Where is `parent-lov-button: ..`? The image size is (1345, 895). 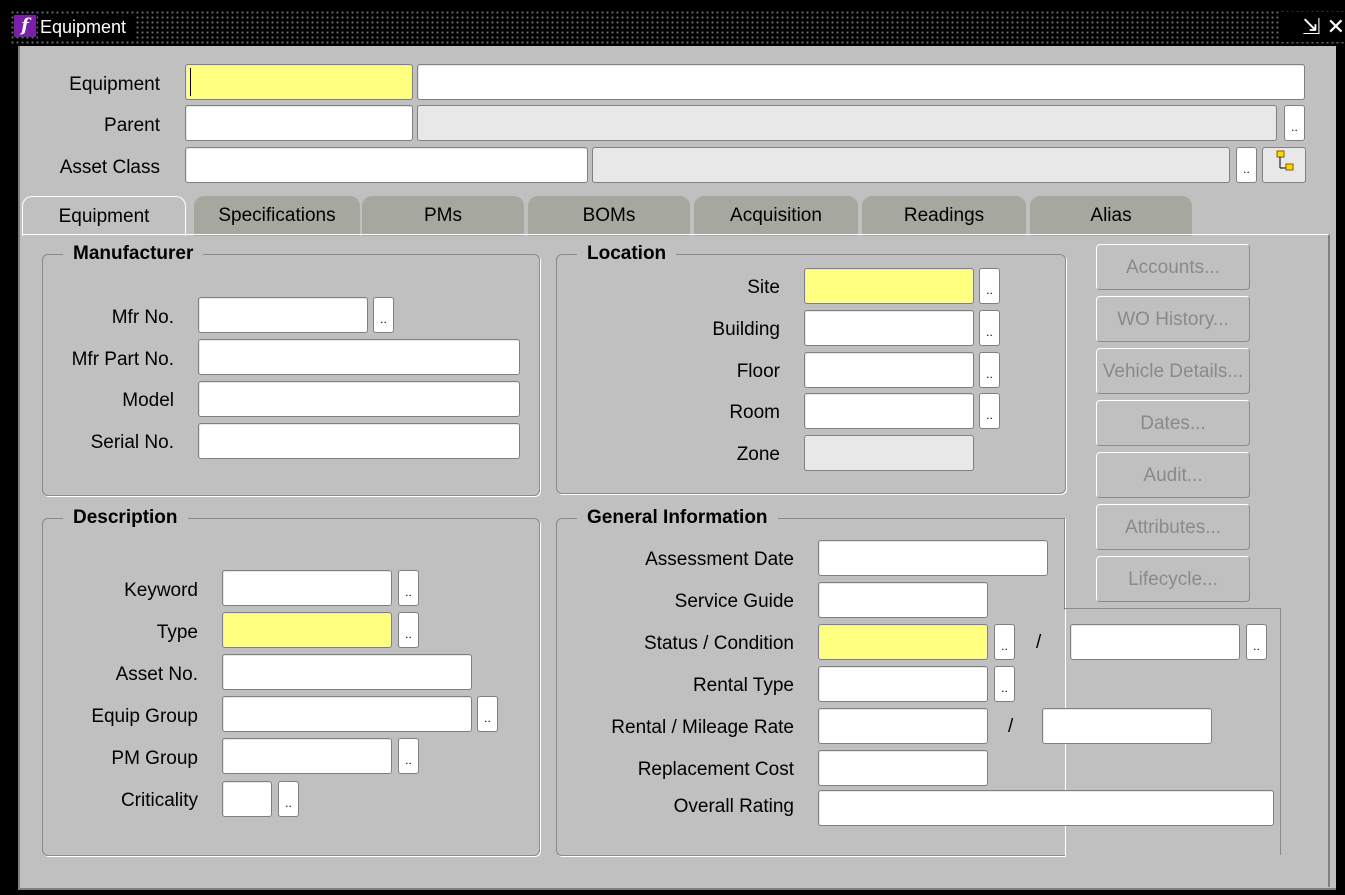
parent-lov-button: .. is located at coordinates (1294, 123).